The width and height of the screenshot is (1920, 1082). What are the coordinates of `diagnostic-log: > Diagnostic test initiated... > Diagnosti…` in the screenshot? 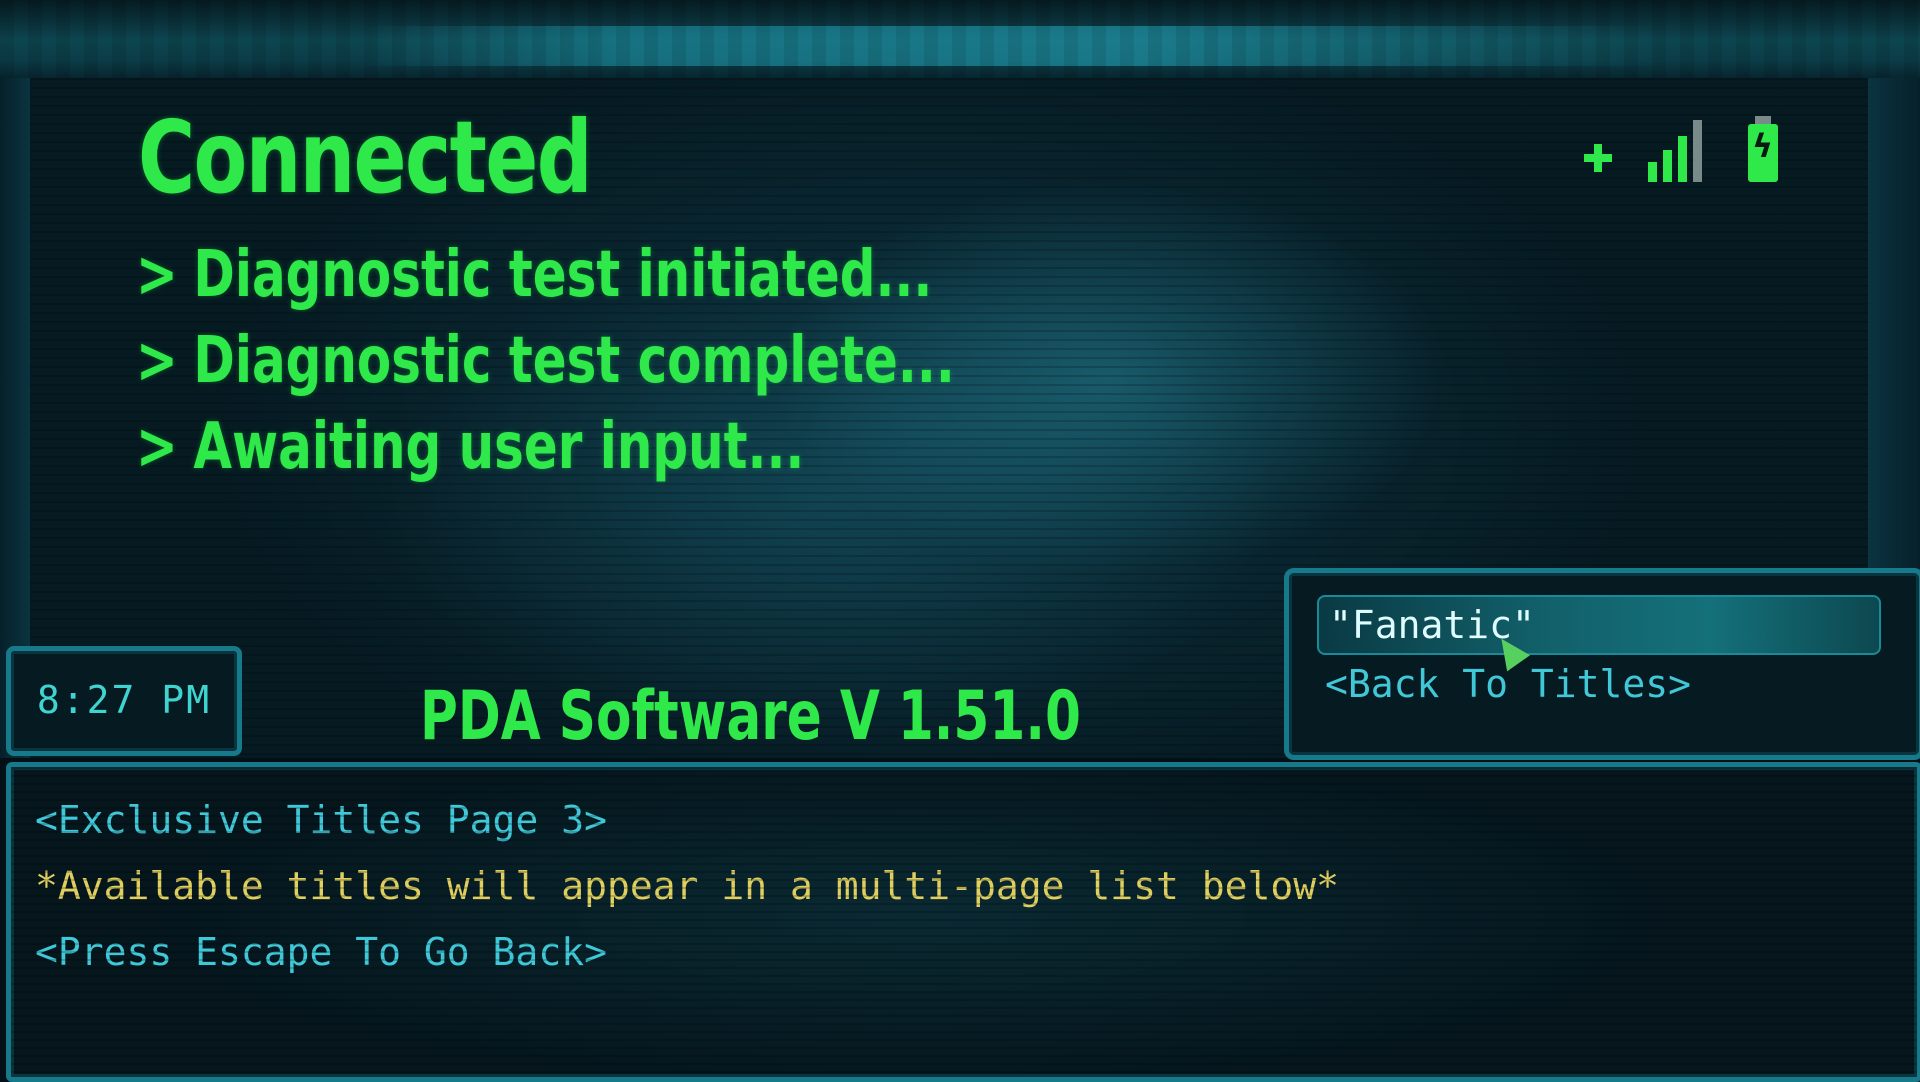 It's located at (661, 369).